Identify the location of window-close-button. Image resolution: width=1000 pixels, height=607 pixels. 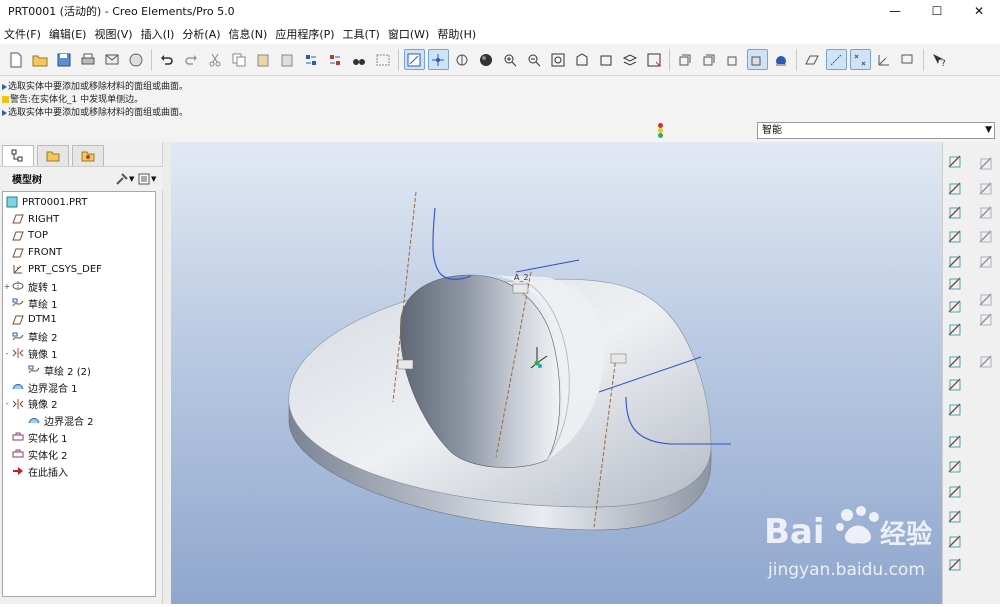
(136, 59).